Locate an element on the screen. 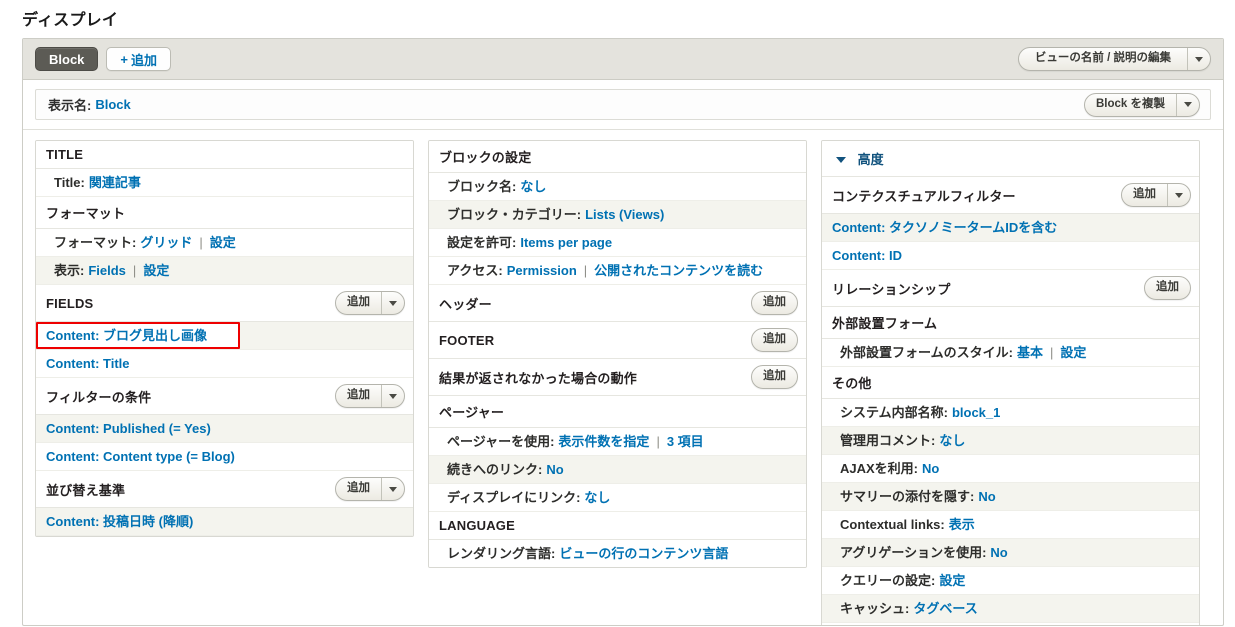  row-use-ajax: AJAXを利用: No is located at coordinates (1010, 469).